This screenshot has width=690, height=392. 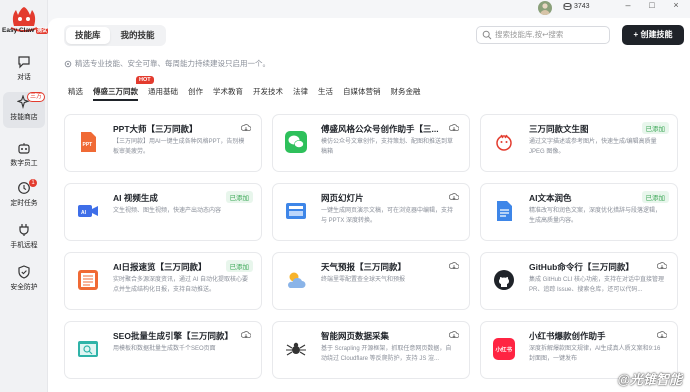 What do you see at coordinates (325, 92) in the screenshot?
I see `category-tab: 生活` at bounding box center [325, 92].